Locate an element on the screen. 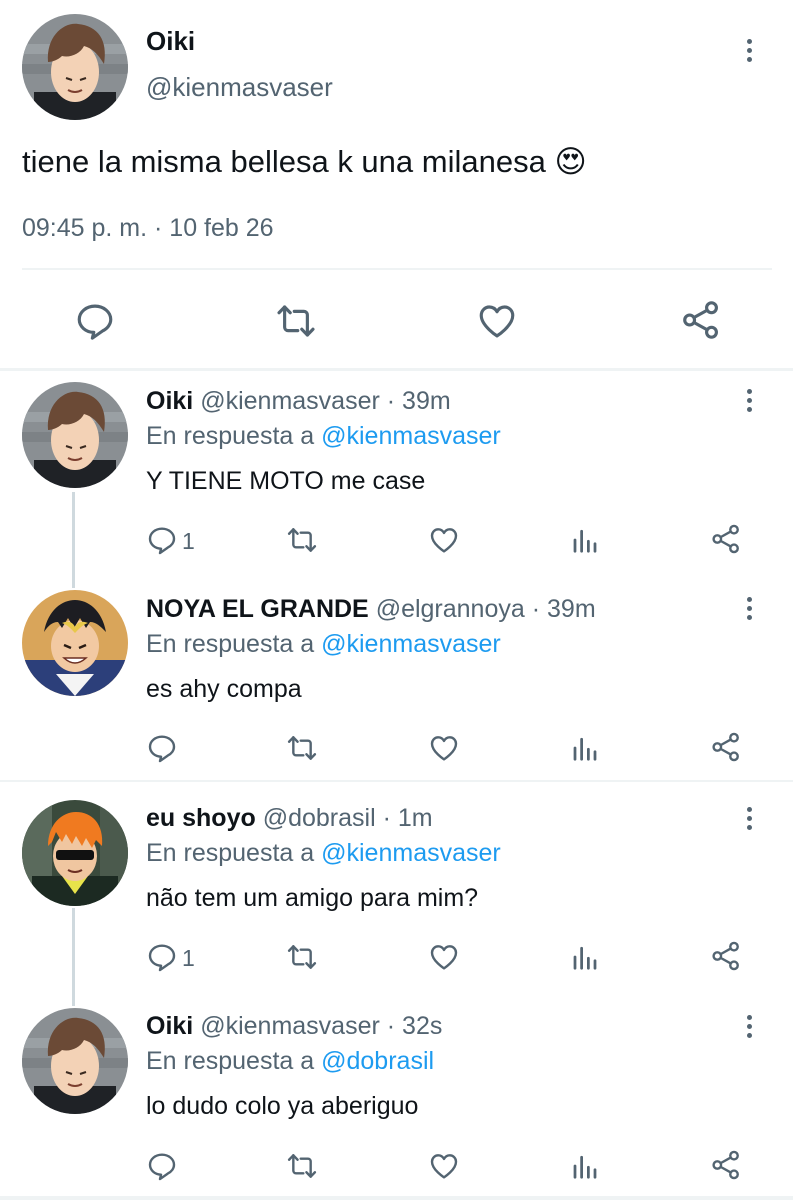 The height and width of the screenshot is (1200, 793). tweet-text: tiene la misma bellesa k una milanesa is located at coordinates (284, 161).